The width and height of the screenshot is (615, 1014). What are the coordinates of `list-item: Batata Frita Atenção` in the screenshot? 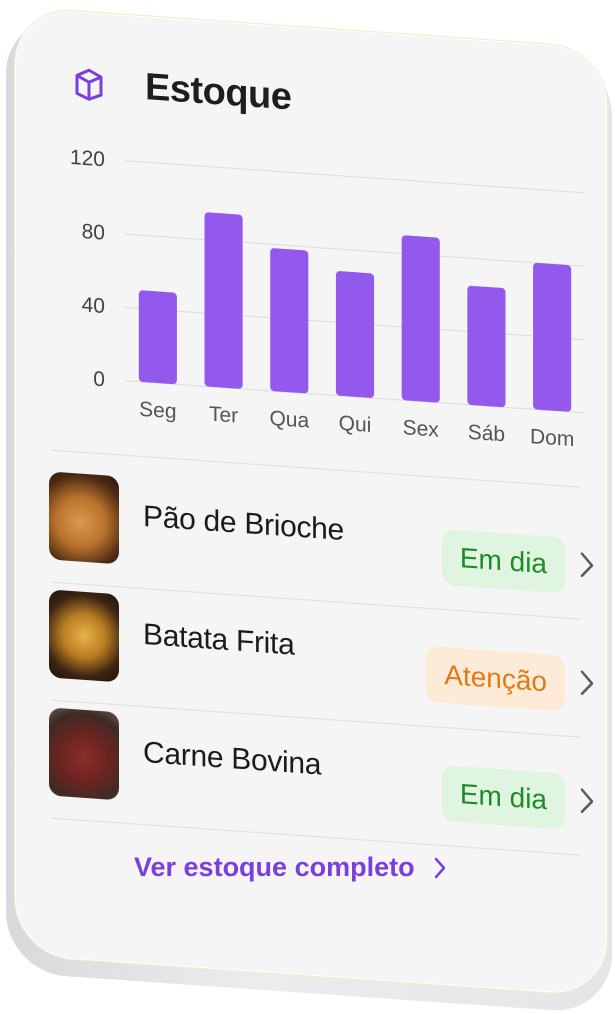 It's located at (323, 654).